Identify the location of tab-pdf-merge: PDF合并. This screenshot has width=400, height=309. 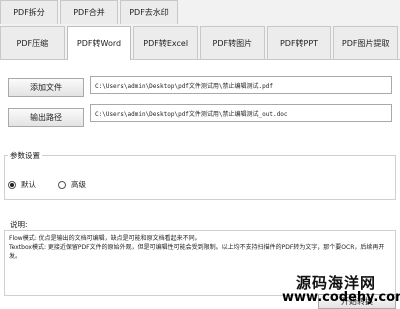
(89, 12).